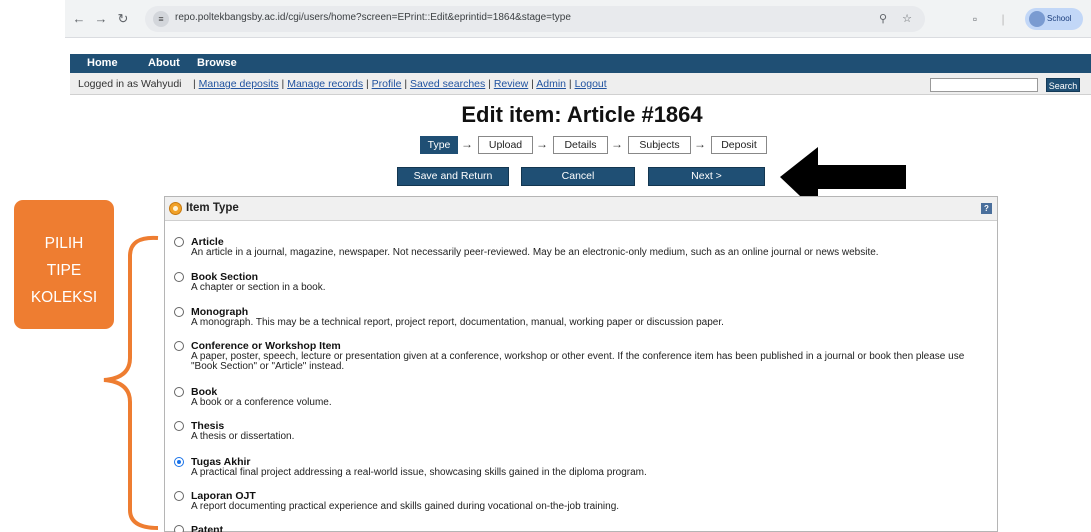 Image resolution: width=1091 pixels, height=532 pixels. I want to click on required-star-icon, so click(175, 208).